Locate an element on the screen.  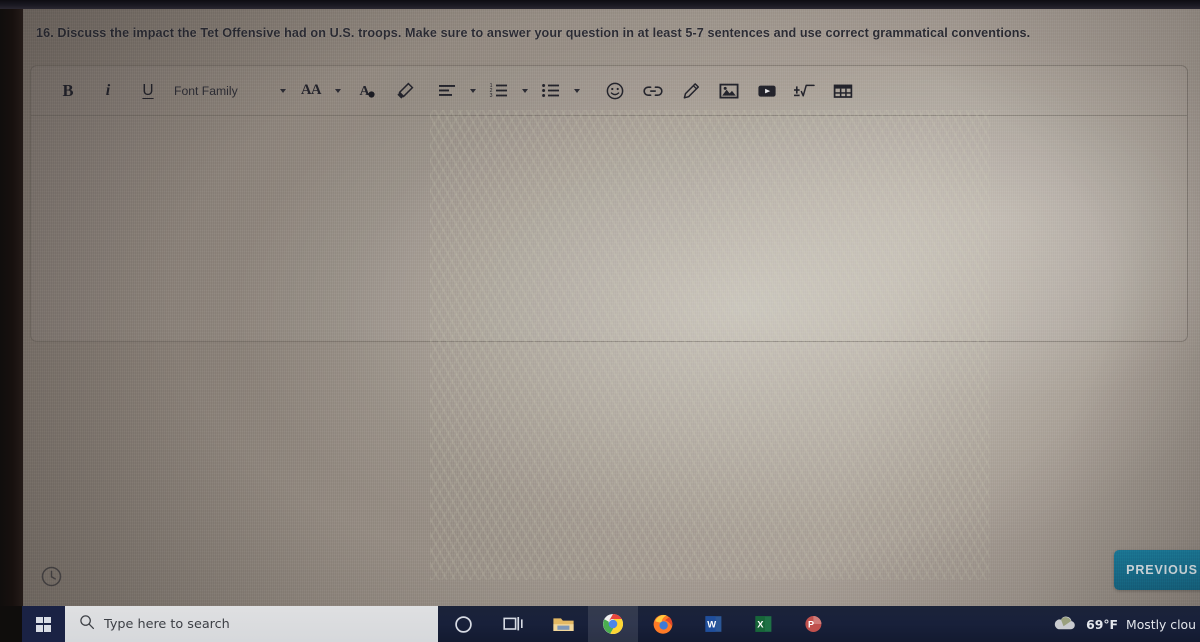
previous-button: PREVIOUS is located at coordinates (1157, 570).